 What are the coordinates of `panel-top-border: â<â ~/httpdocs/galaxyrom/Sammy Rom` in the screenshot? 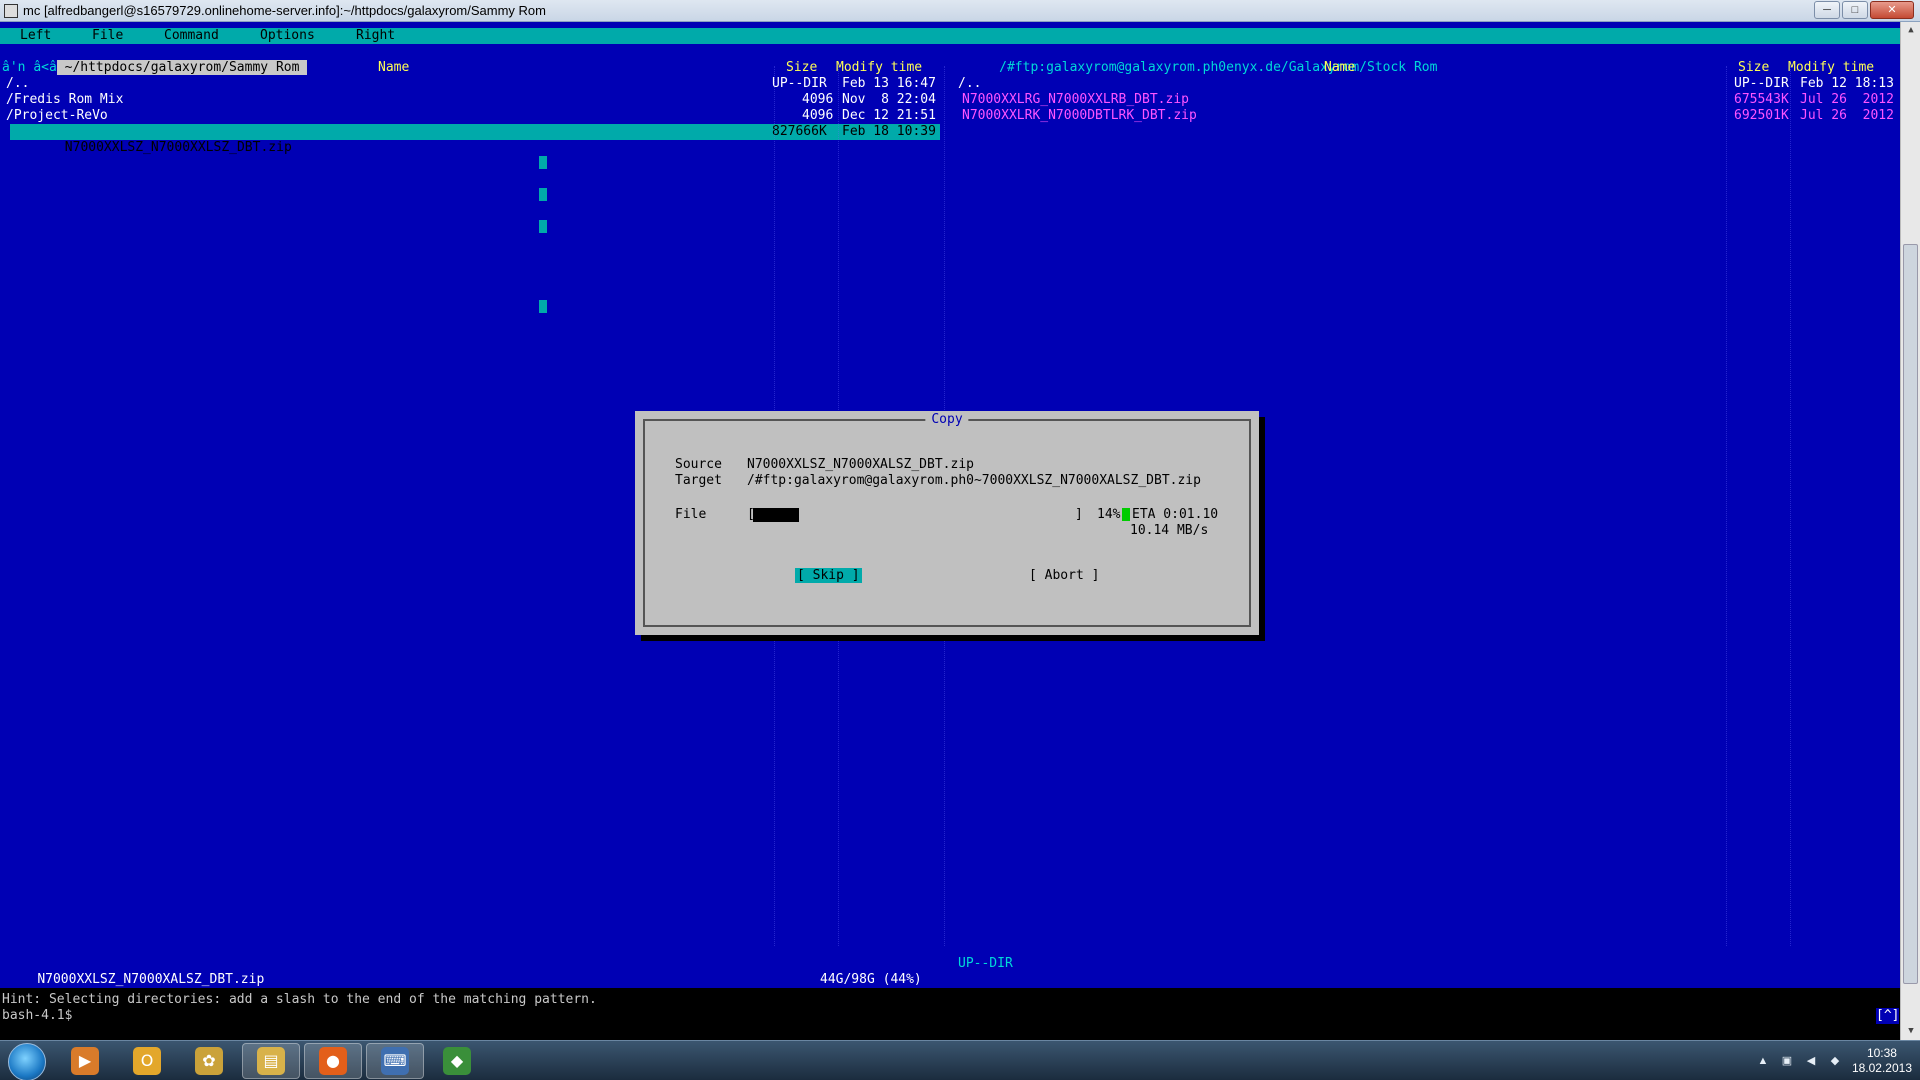 It's located at (170, 67).